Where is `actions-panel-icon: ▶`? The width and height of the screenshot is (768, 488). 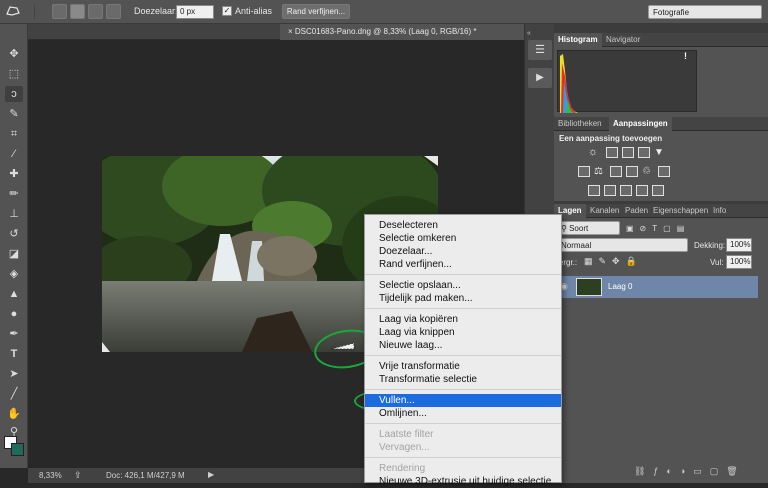
actions-panel-icon: ▶ is located at coordinates (540, 78).